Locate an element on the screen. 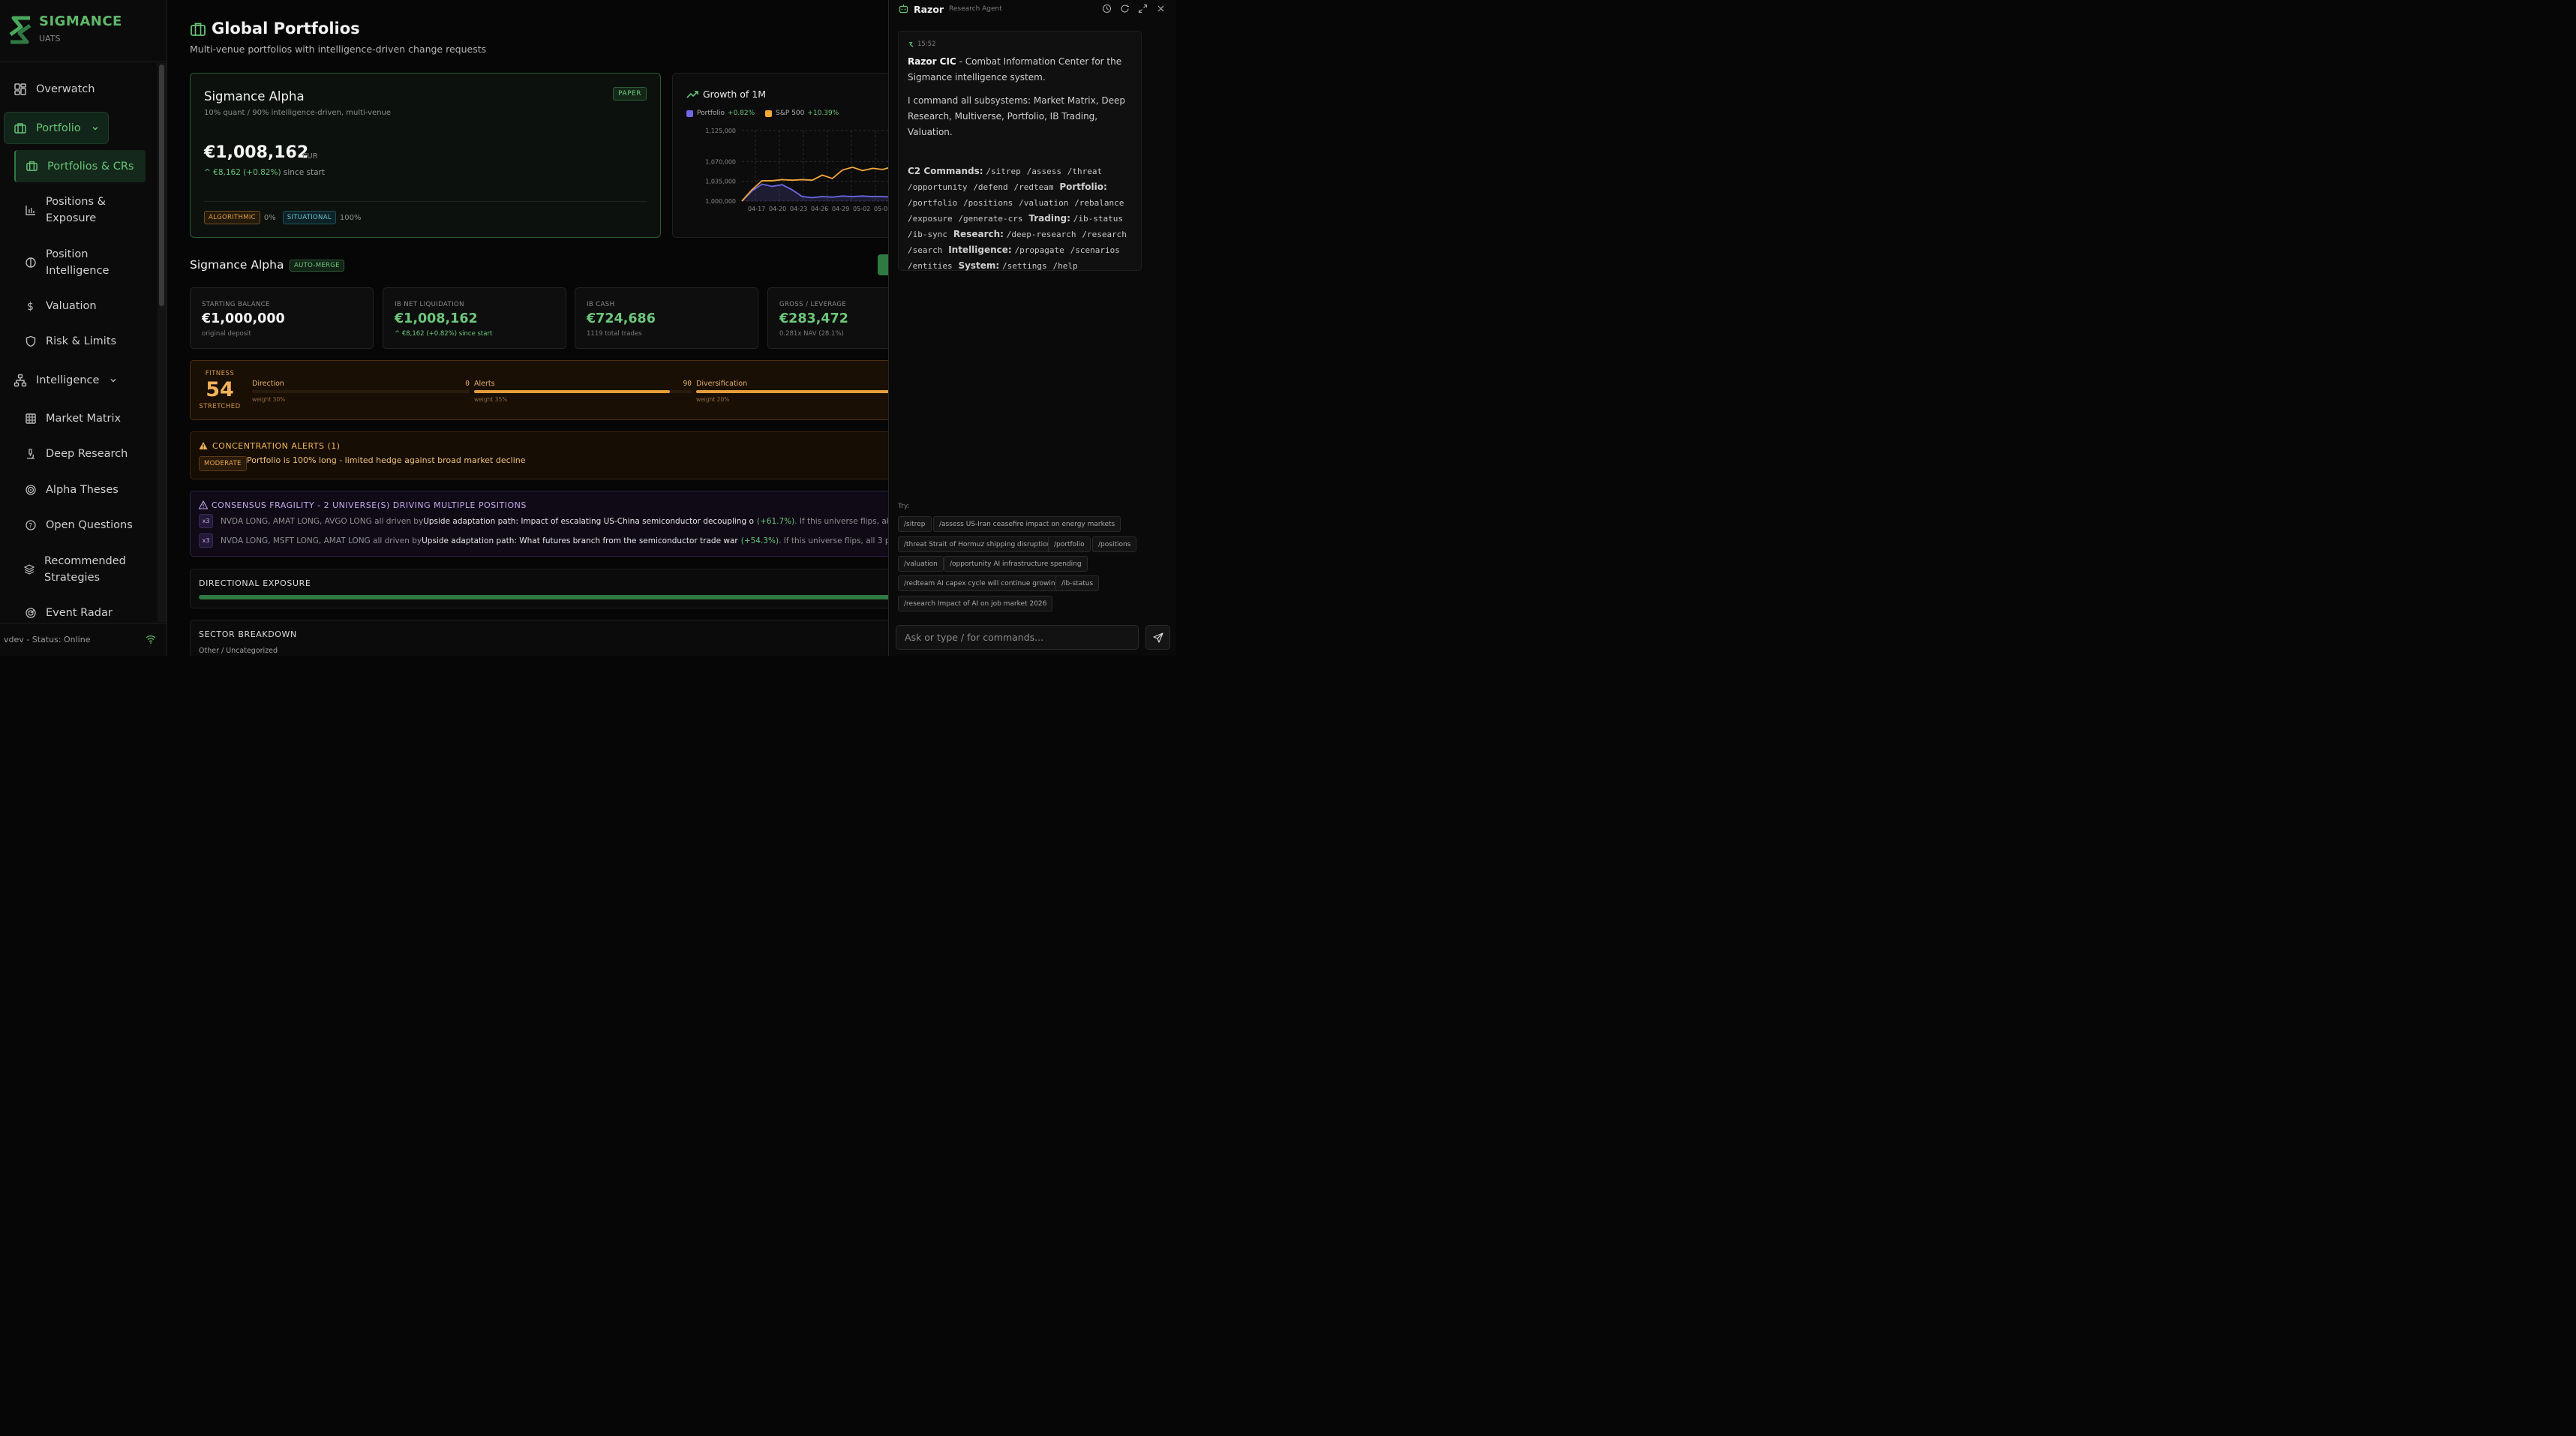 The image size is (2576, 1436). command-assess: /assess is located at coordinates (1044, 171).